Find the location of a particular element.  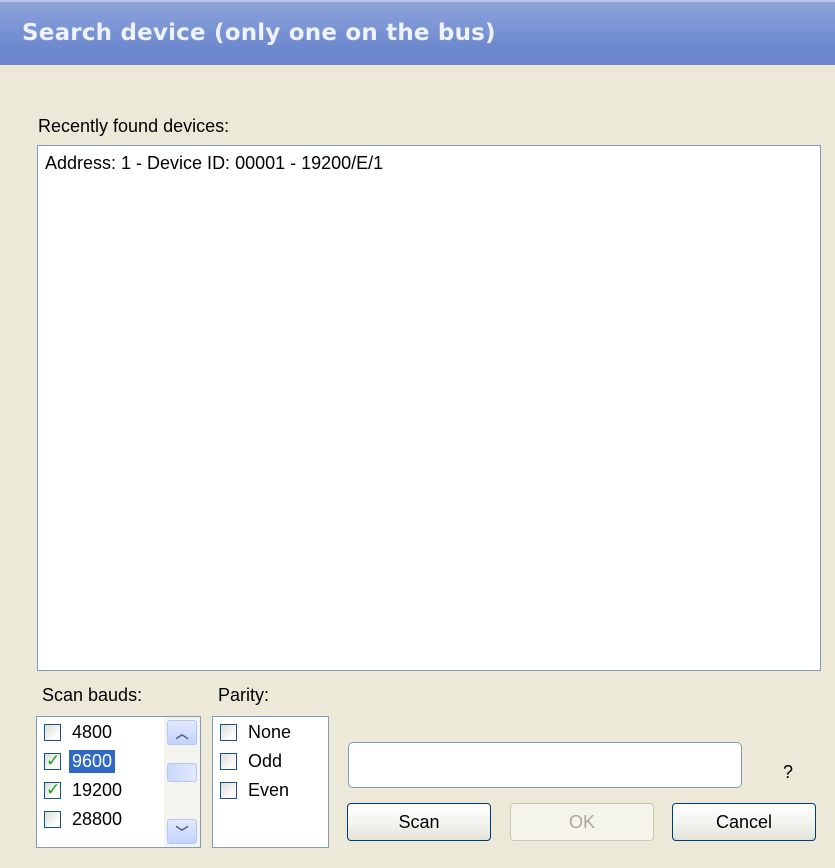

chevron-up-icon: ︿ is located at coordinates (182, 733).